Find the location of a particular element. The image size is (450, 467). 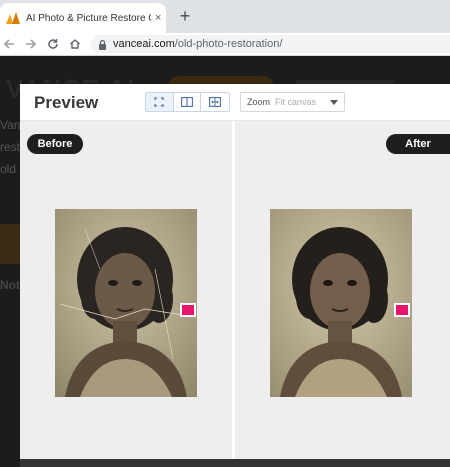

fullscreen-view-button is located at coordinates (160, 102).